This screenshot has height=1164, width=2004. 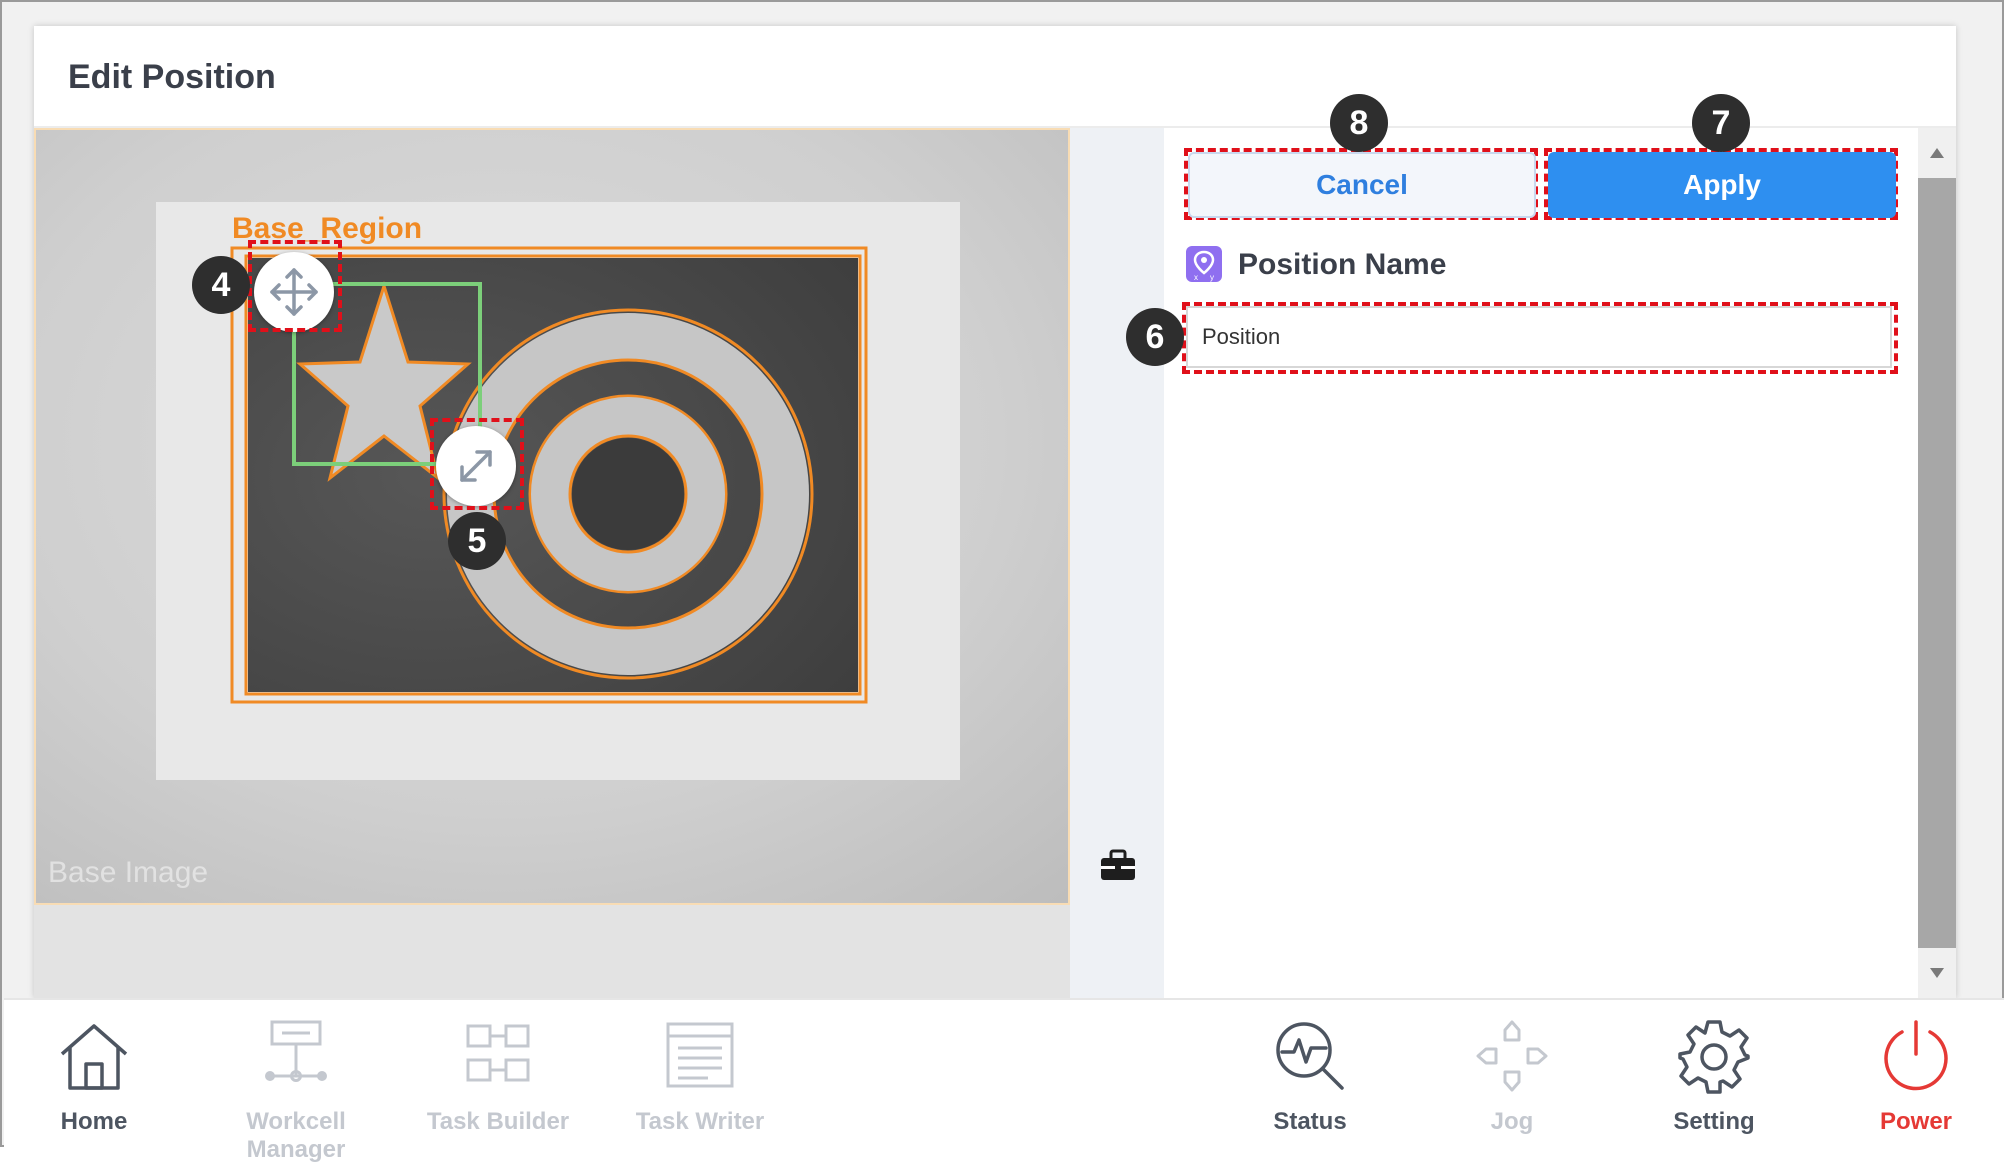 What do you see at coordinates (1539, 337) in the screenshot?
I see `position-name-input: Position` at bounding box center [1539, 337].